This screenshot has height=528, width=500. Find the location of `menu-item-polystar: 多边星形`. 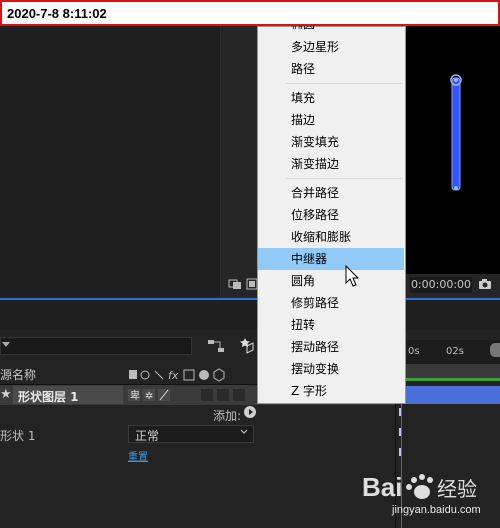

menu-item-polystar: 多边星形 is located at coordinates (331, 47).